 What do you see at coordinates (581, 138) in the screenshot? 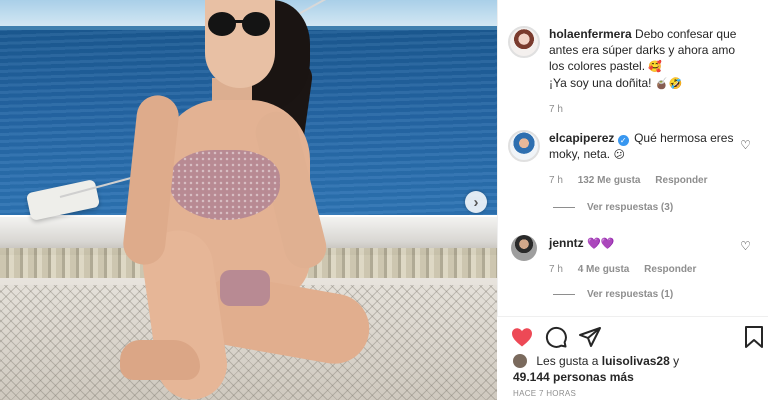
I see `comment-username: elcapiperez` at bounding box center [581, 138].